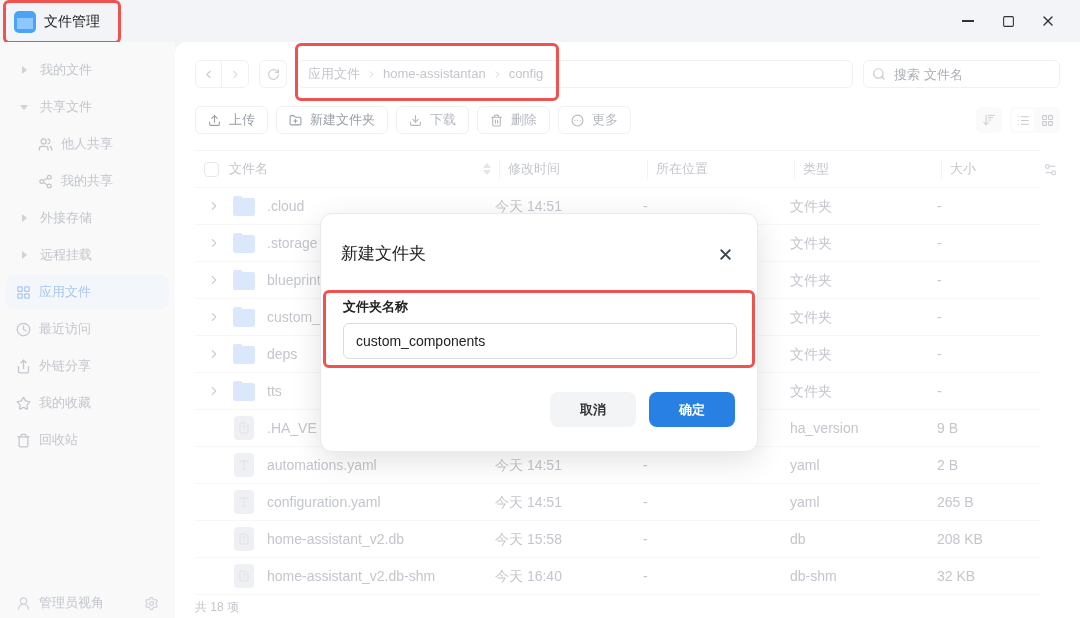 The width and height of the screenshot is (1080, 618). Describe the element at coordinates (294, 279) in the screenshot. I see `file-name: blueprint` at that location.